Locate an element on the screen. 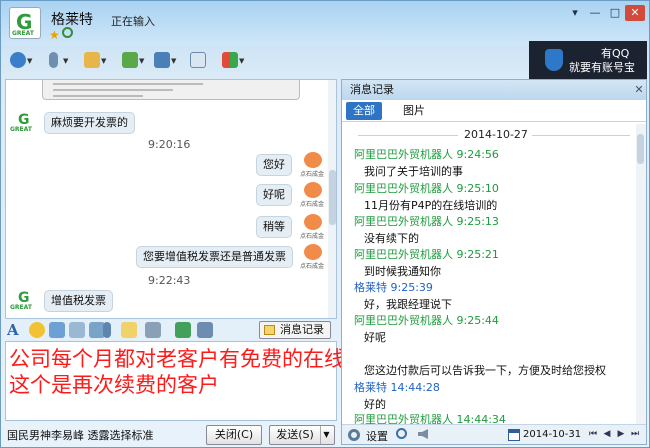 The height and width of the screenshot is (448, 650). red-packet-icon is located at coordinates (183, 330).